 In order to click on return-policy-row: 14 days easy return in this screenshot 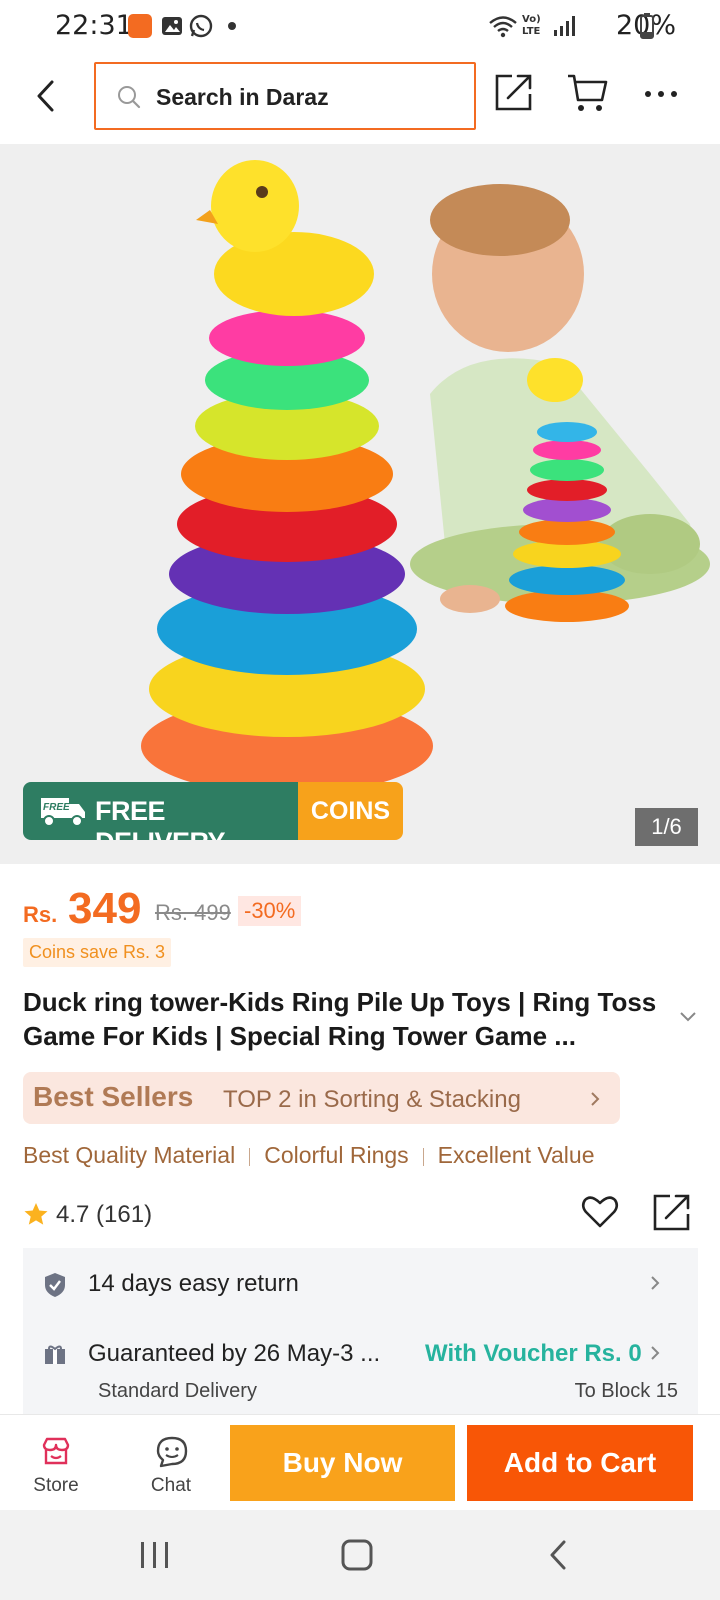, I will do `click(360, 1283)`.